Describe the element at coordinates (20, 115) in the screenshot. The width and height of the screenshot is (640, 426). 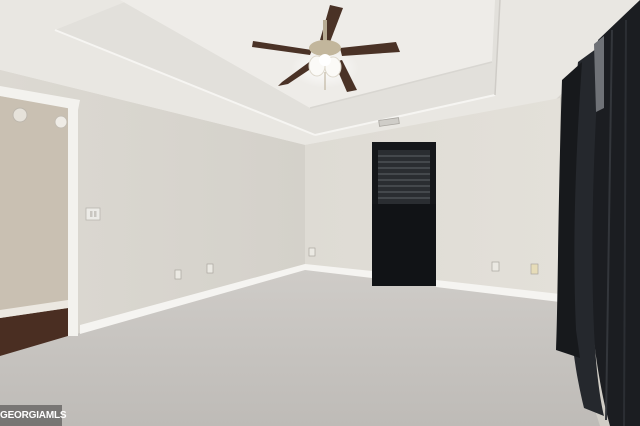
I see `smoke-detector` at that location.